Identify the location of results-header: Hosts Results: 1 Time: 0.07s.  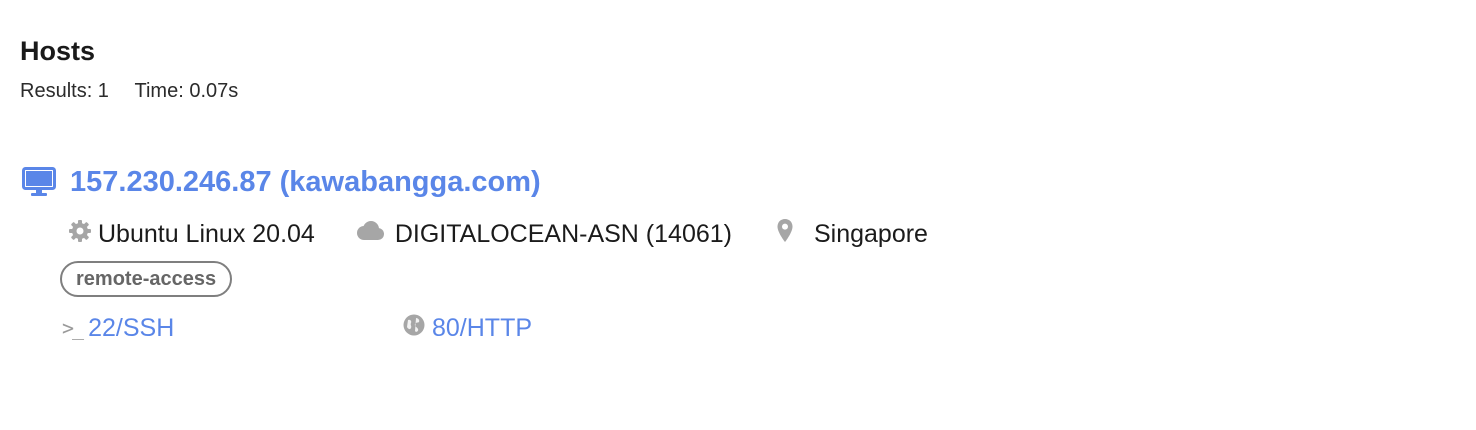
(129, 69).